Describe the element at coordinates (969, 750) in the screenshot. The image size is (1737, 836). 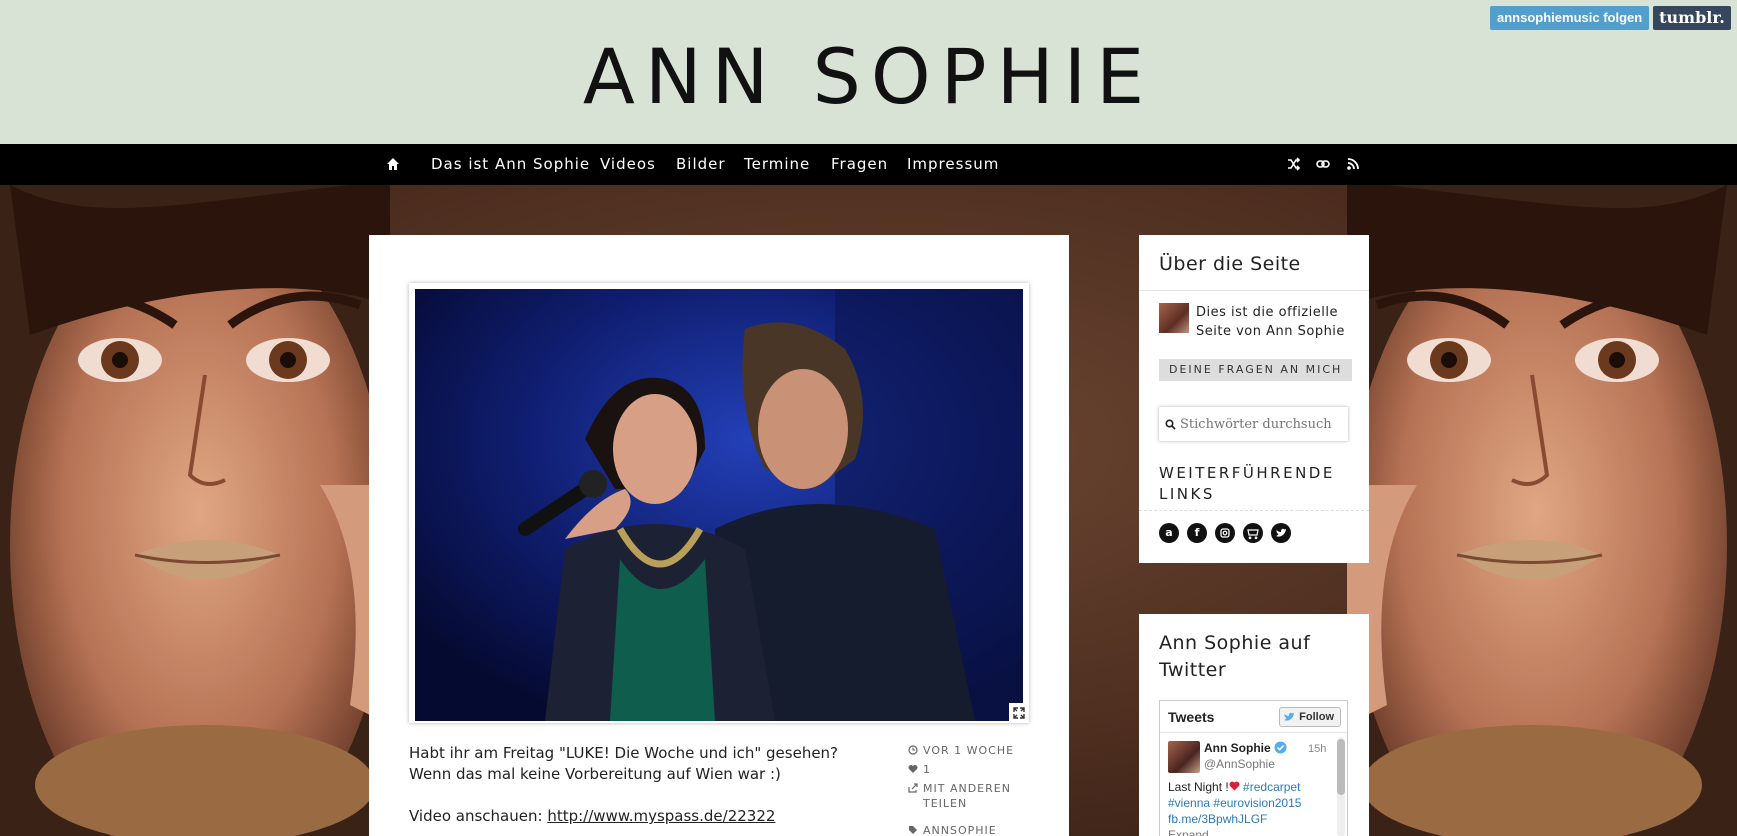
I see `post-time-label: VOR 1 WOCHE` at that location.